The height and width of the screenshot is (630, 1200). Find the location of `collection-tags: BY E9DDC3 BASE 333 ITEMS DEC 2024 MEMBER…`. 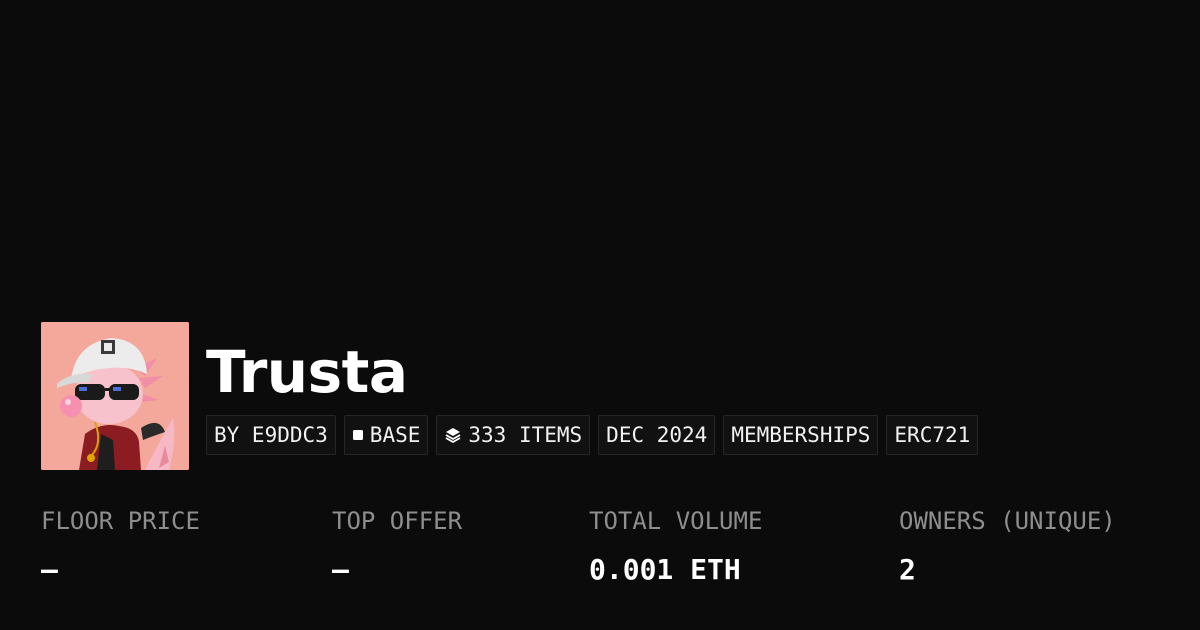

collection-tags: BY E9DDC3 BASE 333 ITEMS DEC 2024 MEMBER… is located at coordinates (592, 435).